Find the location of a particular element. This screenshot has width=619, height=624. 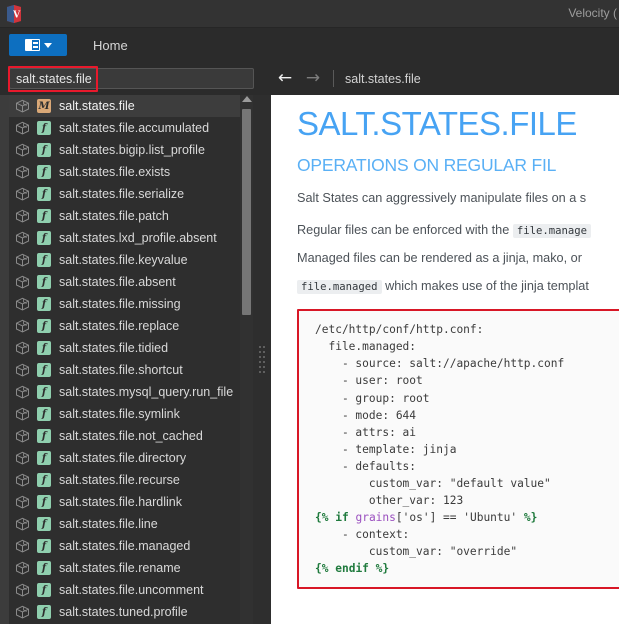

list-item-label: salt.states.tuned.profile is located at coordinates (123, 612).